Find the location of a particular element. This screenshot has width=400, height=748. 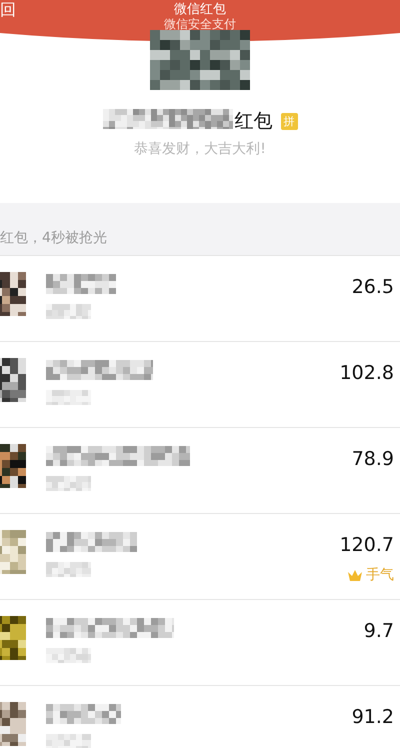

amount-text: 26.5 is located at coordinates (373, 287).